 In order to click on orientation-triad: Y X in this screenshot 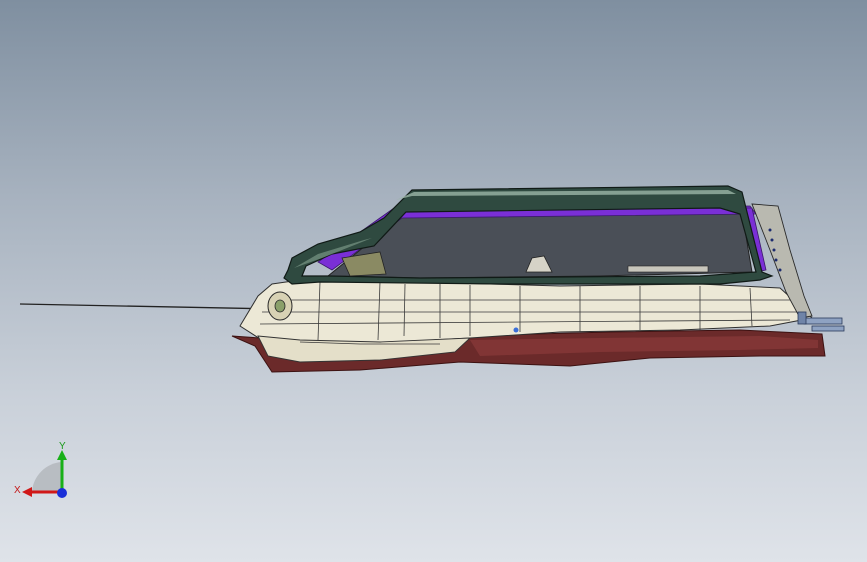, I will do `click(45, 475)`.